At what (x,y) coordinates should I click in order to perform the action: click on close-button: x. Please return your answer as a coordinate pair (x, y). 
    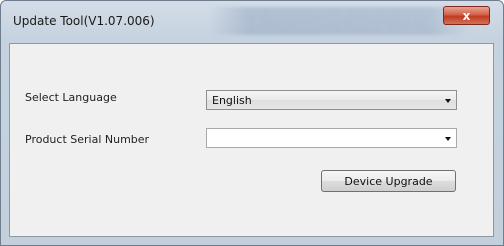
    Looking at the image, I should click on (466, 15).